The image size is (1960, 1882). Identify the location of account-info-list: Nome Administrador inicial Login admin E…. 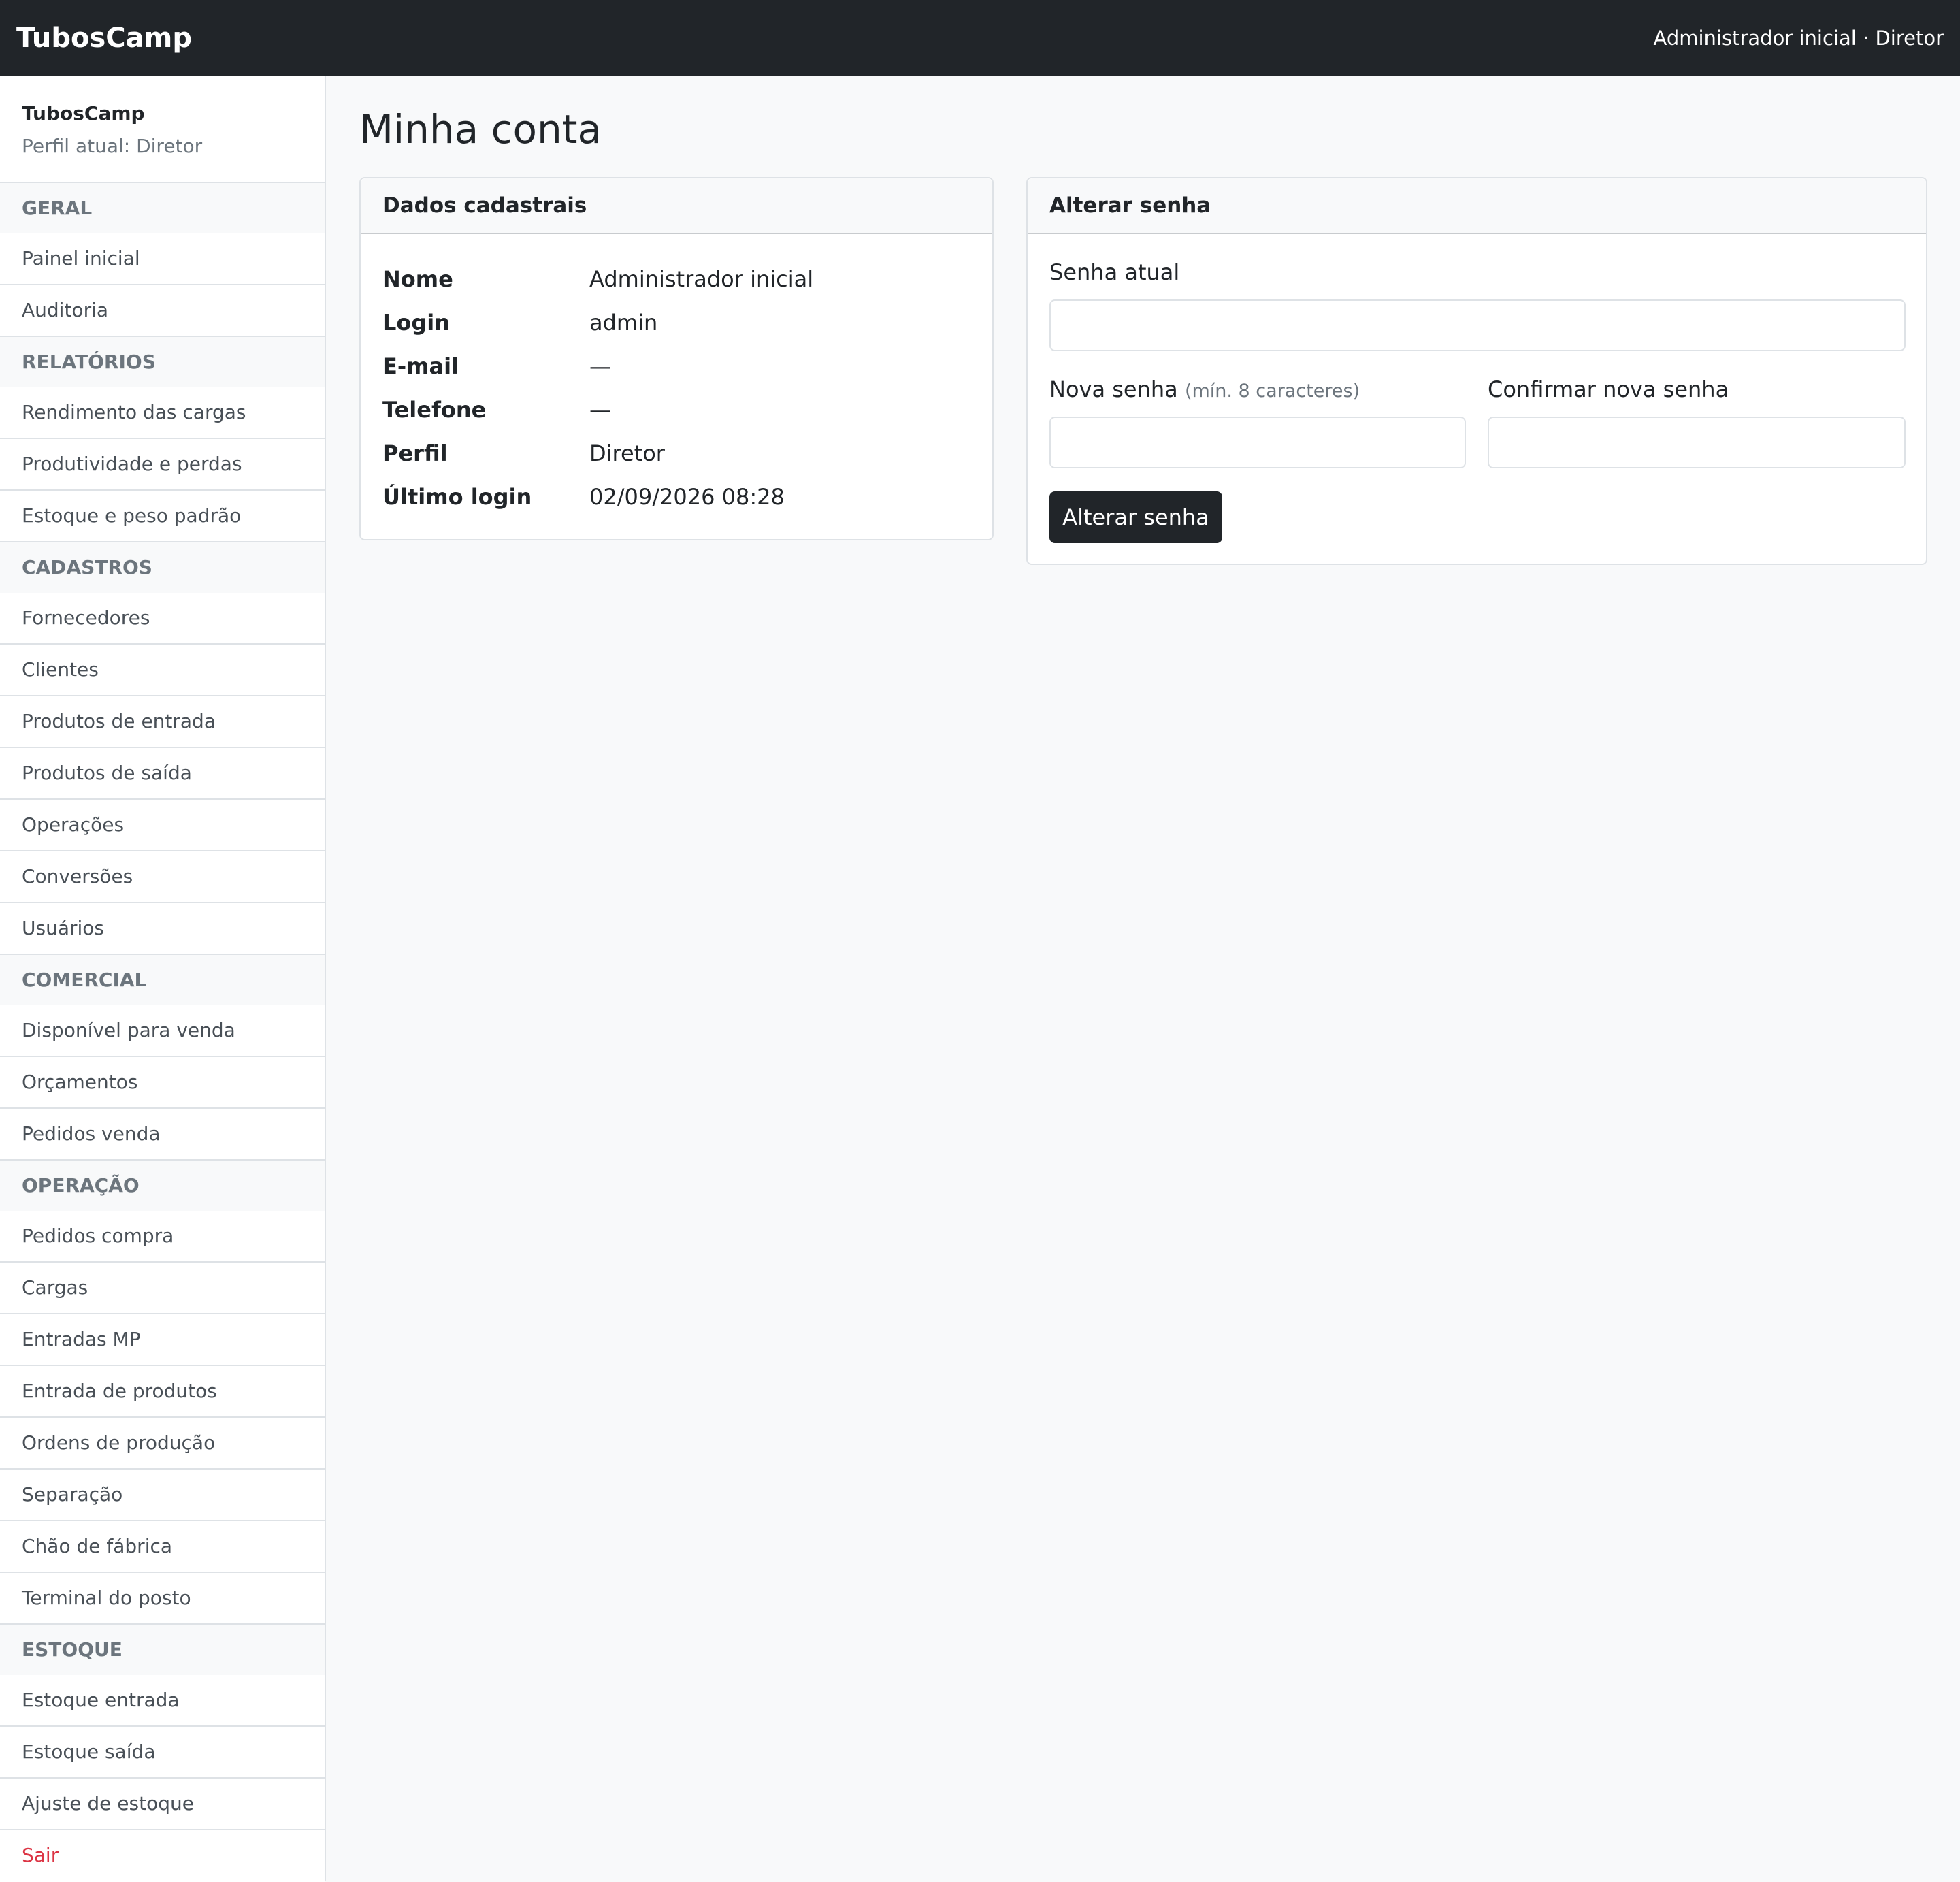
(597, 388).